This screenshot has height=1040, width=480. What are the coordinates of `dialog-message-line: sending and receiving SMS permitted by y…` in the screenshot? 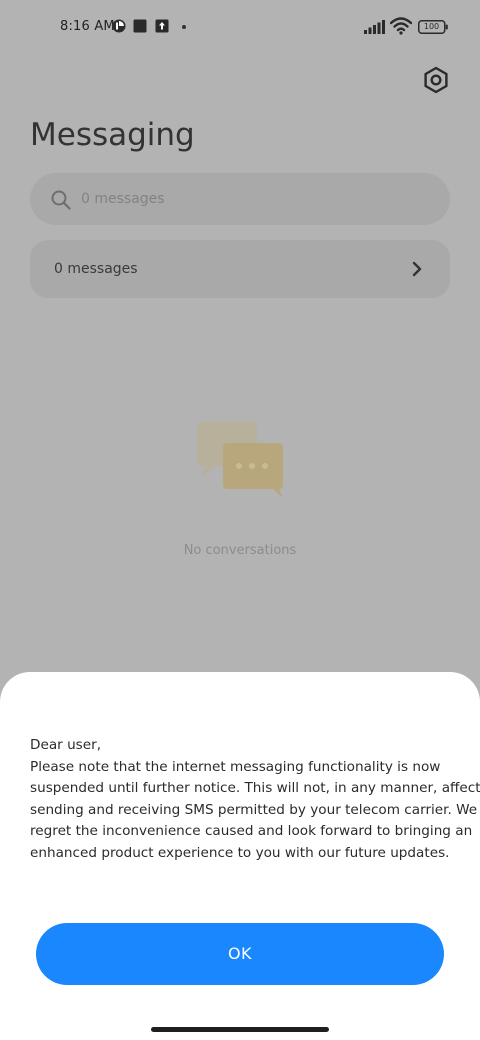 It's located at (254, 809).